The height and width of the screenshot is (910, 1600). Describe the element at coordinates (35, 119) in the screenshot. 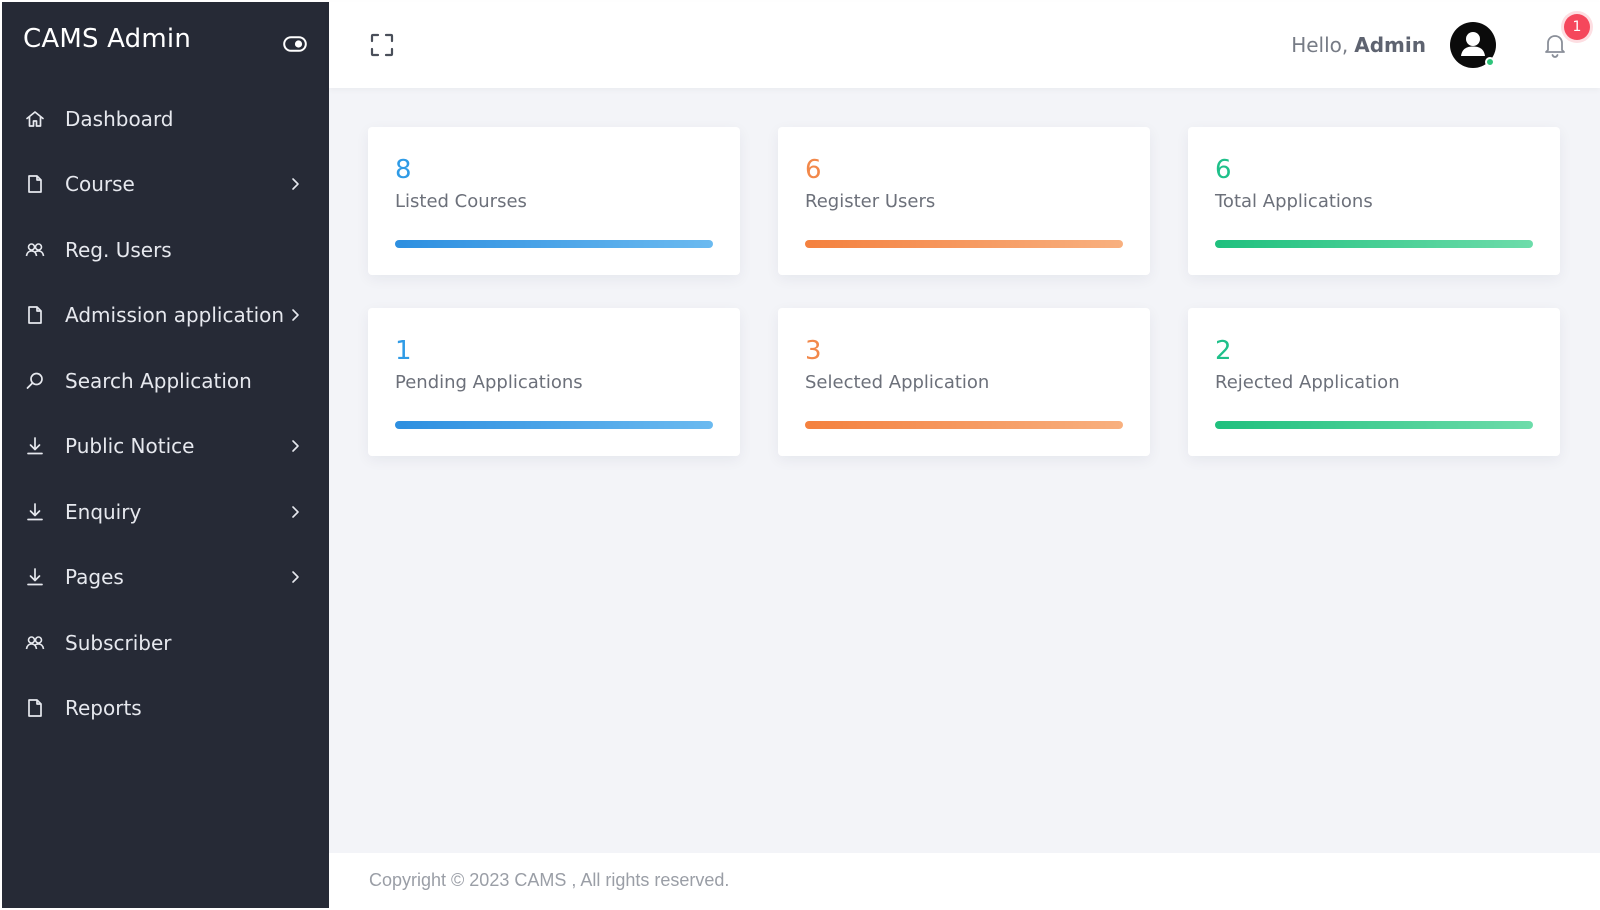

I see `home-icon` at that location.